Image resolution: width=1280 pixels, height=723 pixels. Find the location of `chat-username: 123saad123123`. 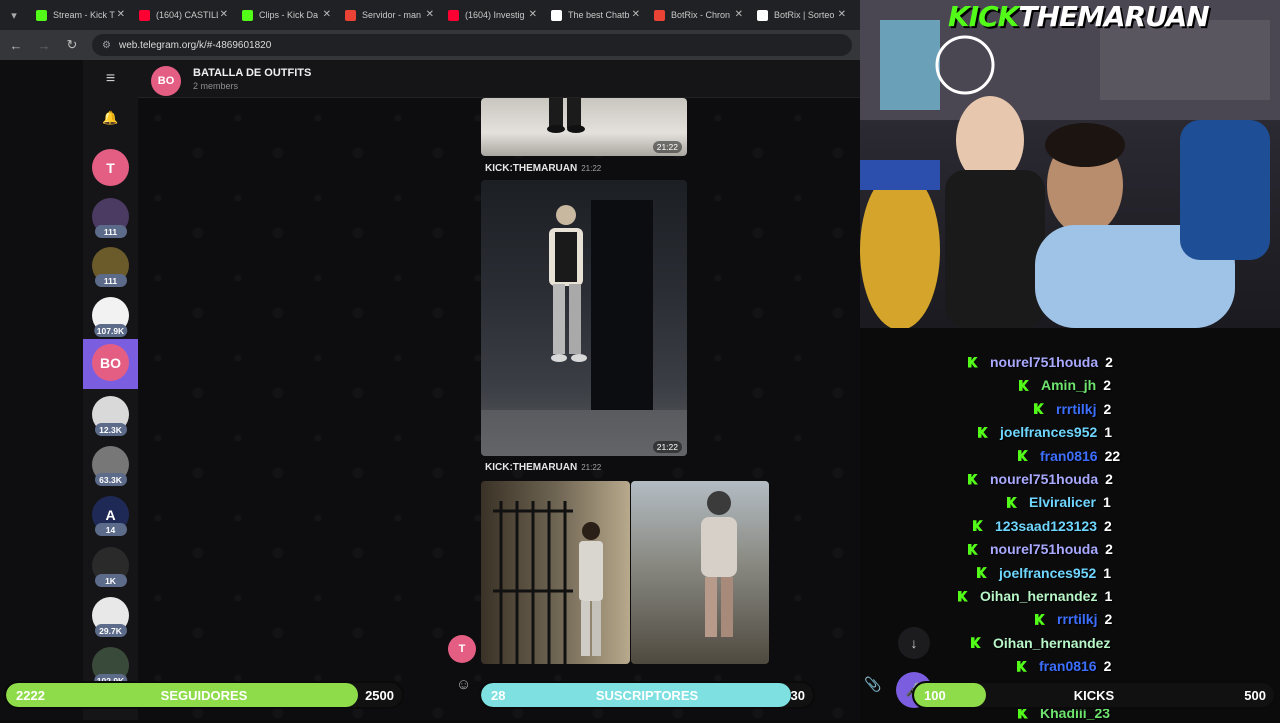

chat-username: 123saad123123 is located at coordinates (1046, 525).